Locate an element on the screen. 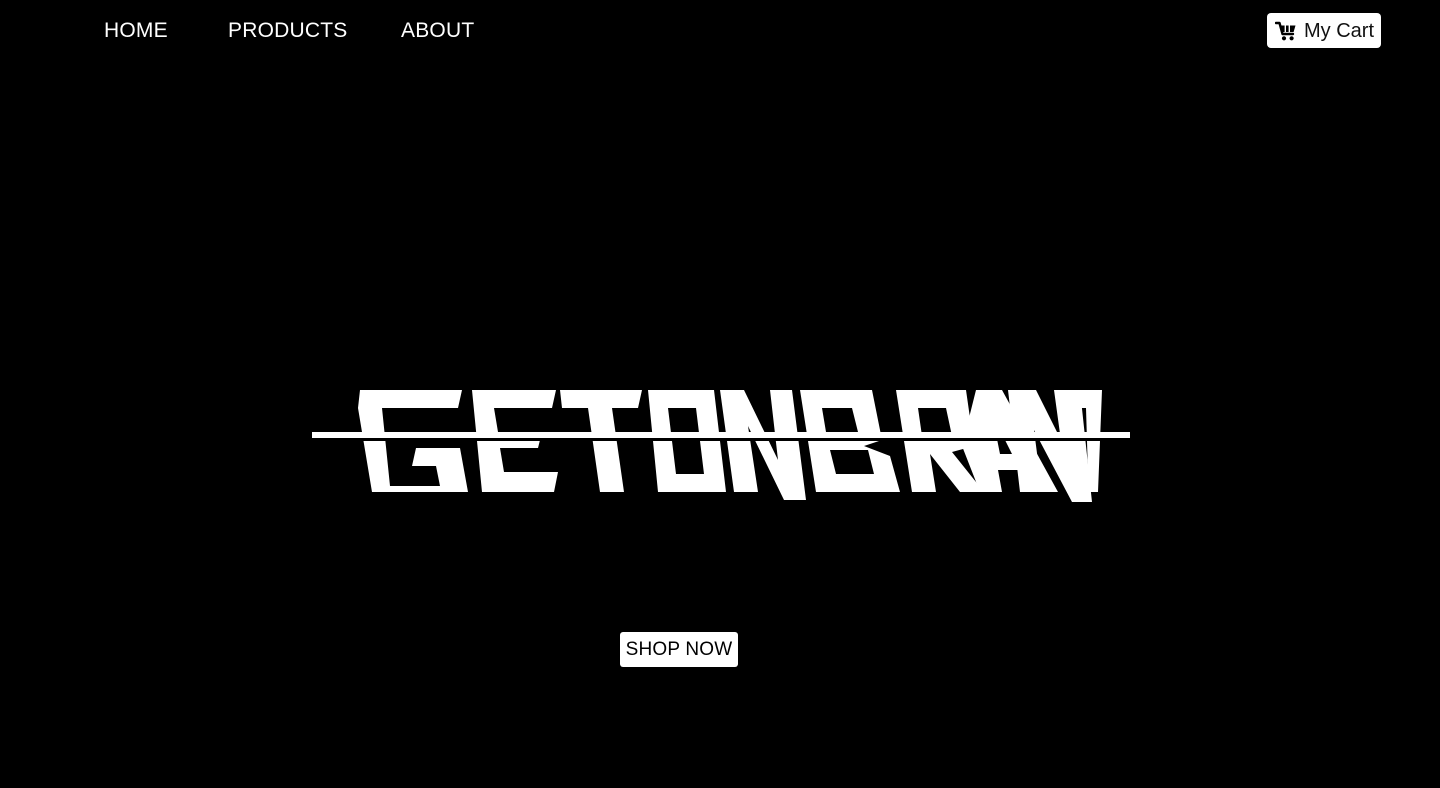 This screenshot has width=1440, height=788. cart-icon is located at coordinates (1285, 31).